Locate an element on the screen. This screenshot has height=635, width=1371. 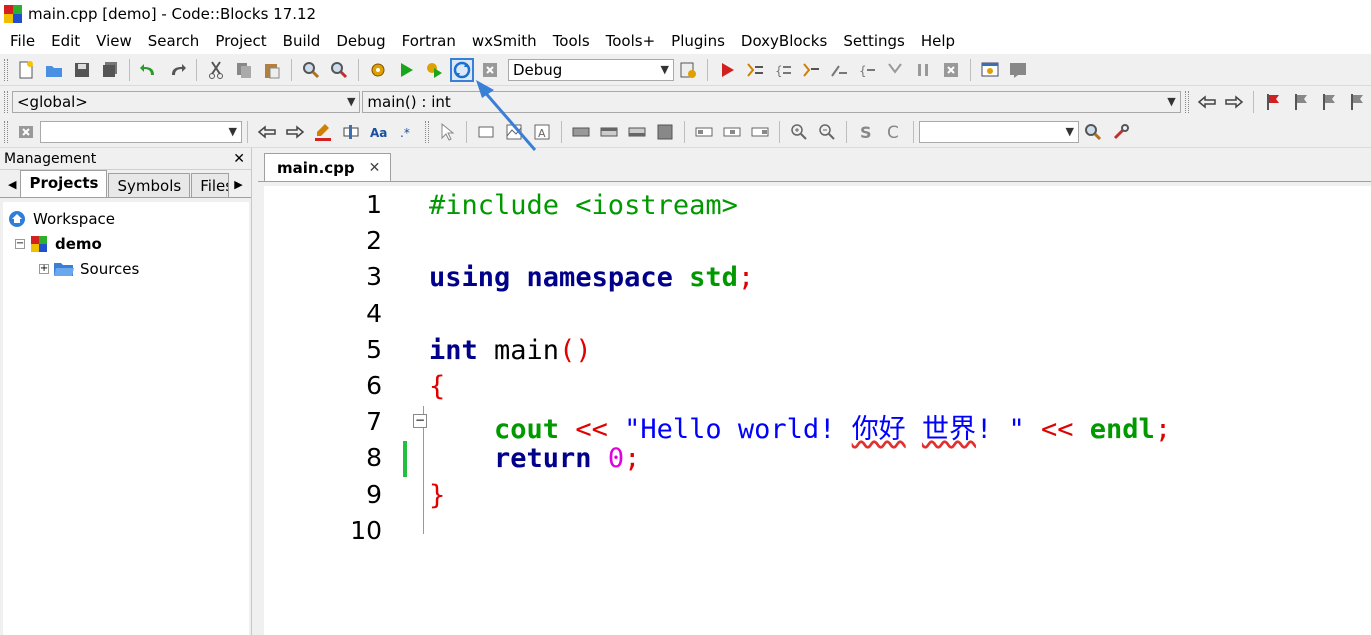
annotation-arrow is located at coordinates (506, 115).